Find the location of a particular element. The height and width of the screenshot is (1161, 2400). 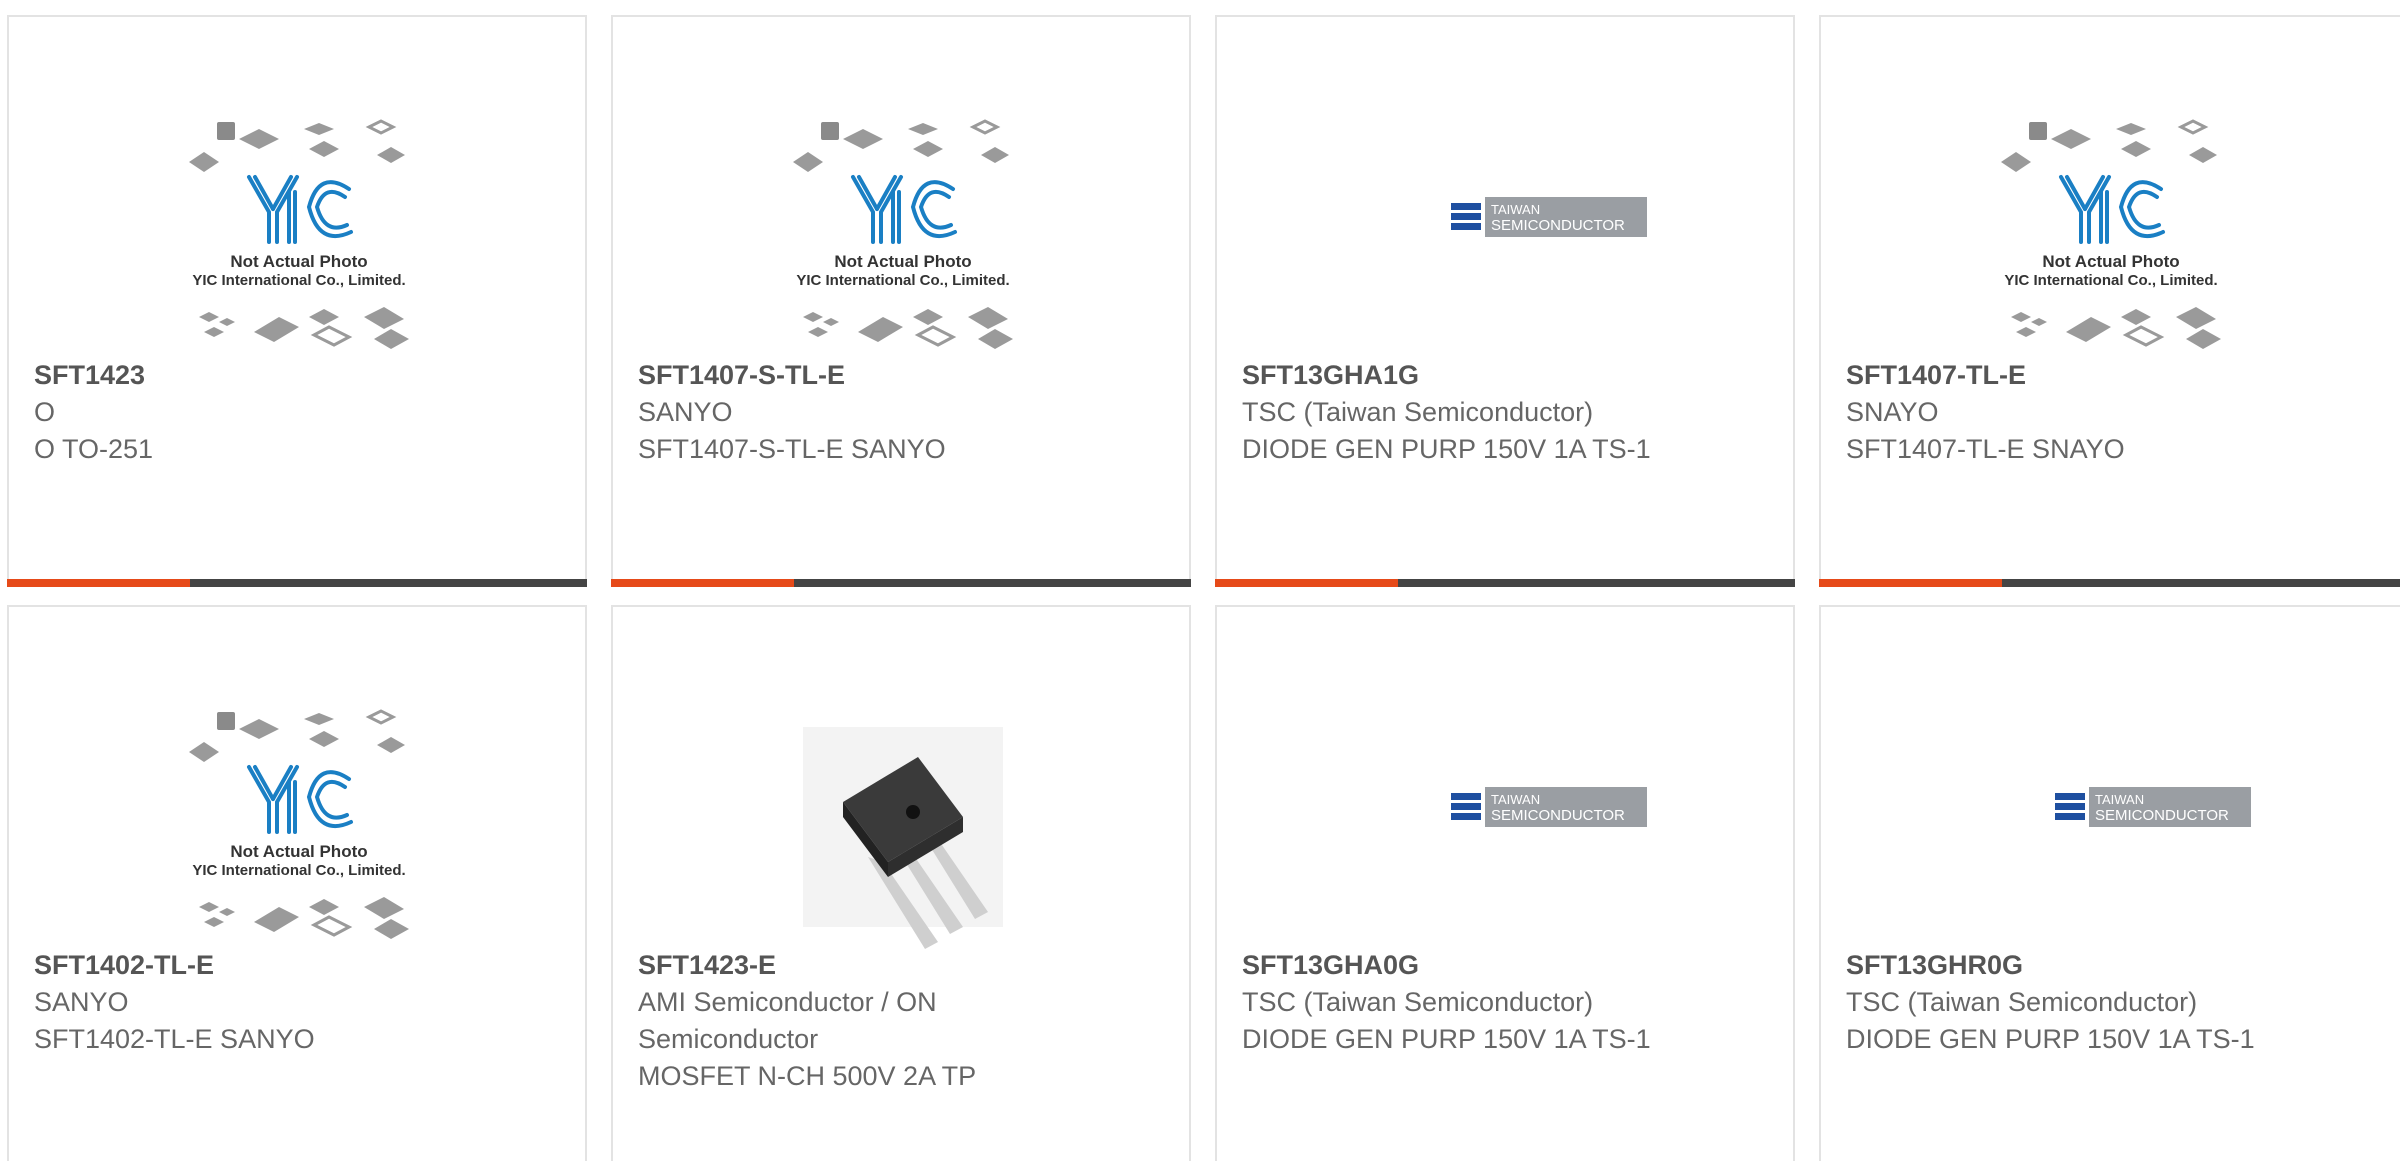

description: SFT1407-TL-E SNAYO is located at coordinates (1985, 449).